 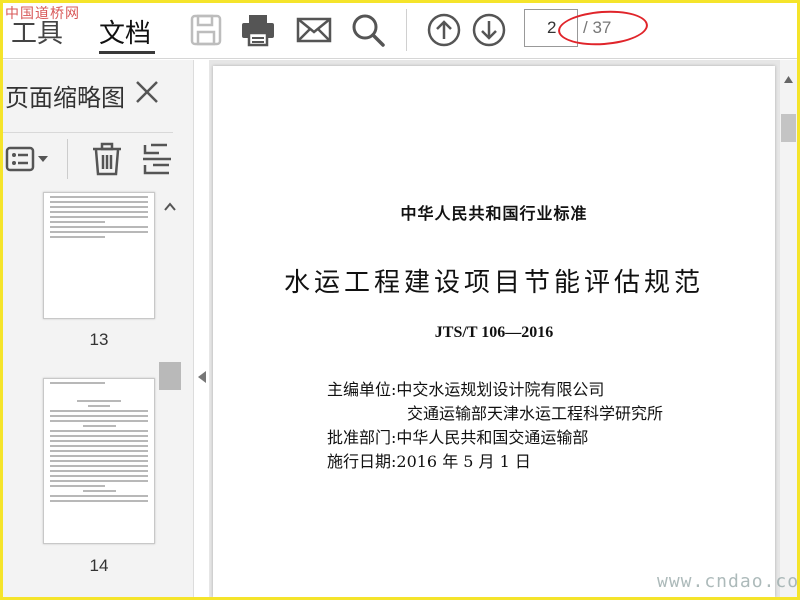 I want to click on extract-page-icon, so click(x=157, y=159).